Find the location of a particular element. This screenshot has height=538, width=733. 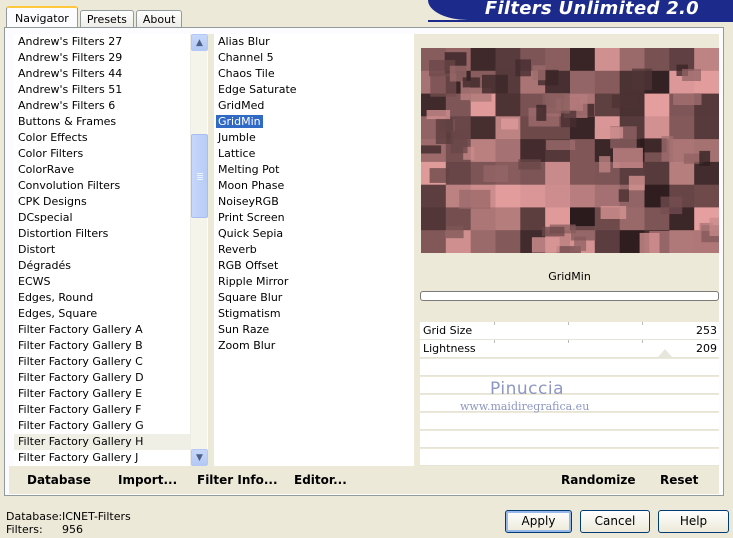

category-item: Filter Factory Gallery D is located at coordinates (102, 378).